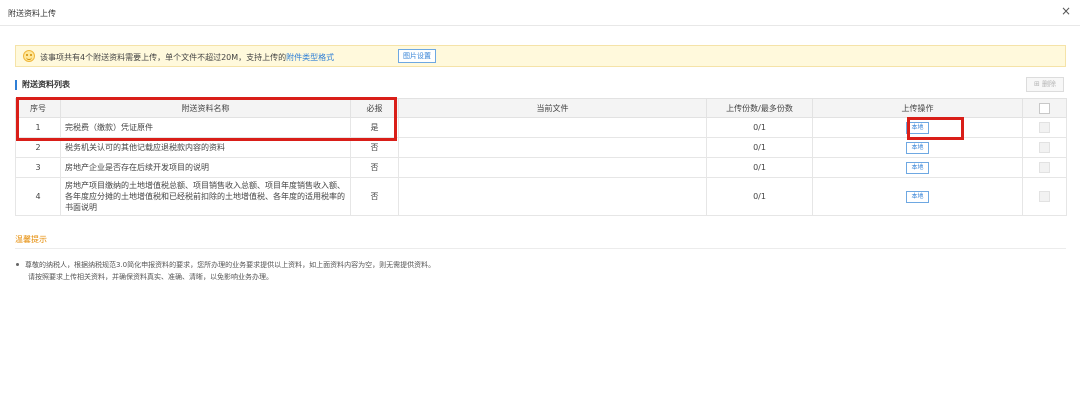  Describe the element at coordinates (38, 167) in the screenshot. I see `row-no: 3` at that location.